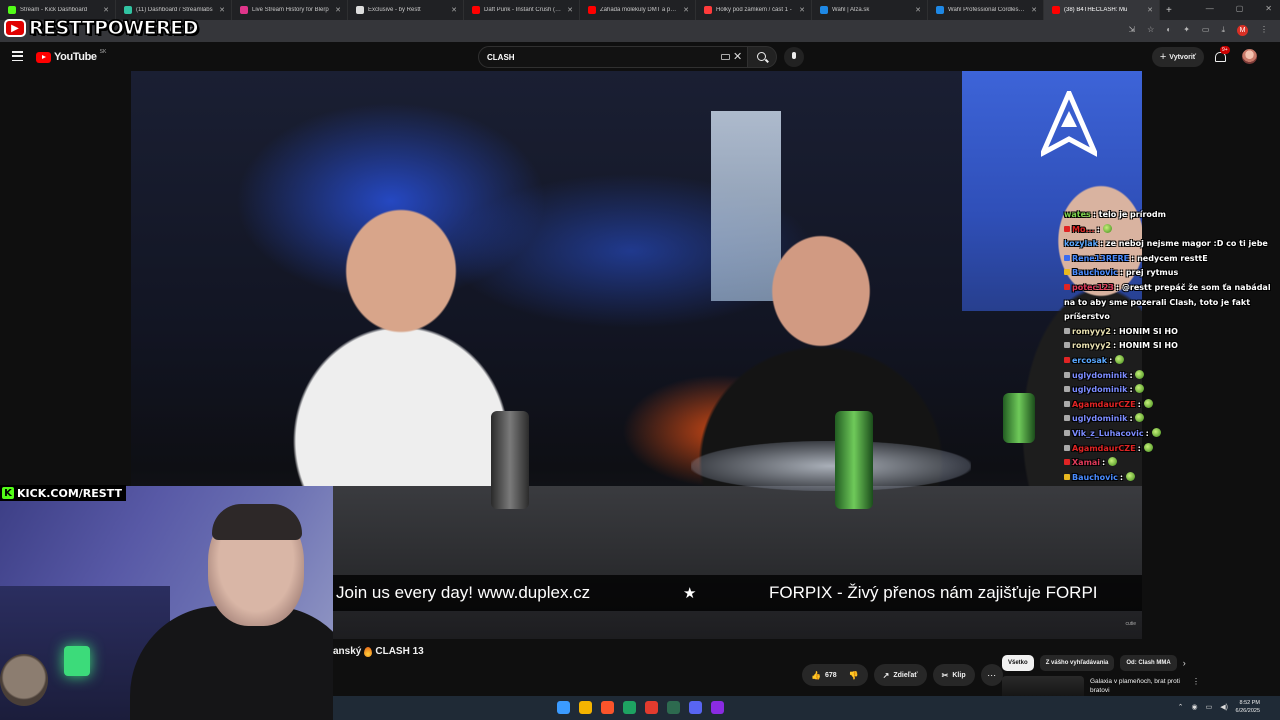 The height and width of the screenshot is (720, 1280). What do you see at coordinates (1186, 30) in the screenshot?
I see `puzzle-icon: ✦` at bounding box center [1186, 30].